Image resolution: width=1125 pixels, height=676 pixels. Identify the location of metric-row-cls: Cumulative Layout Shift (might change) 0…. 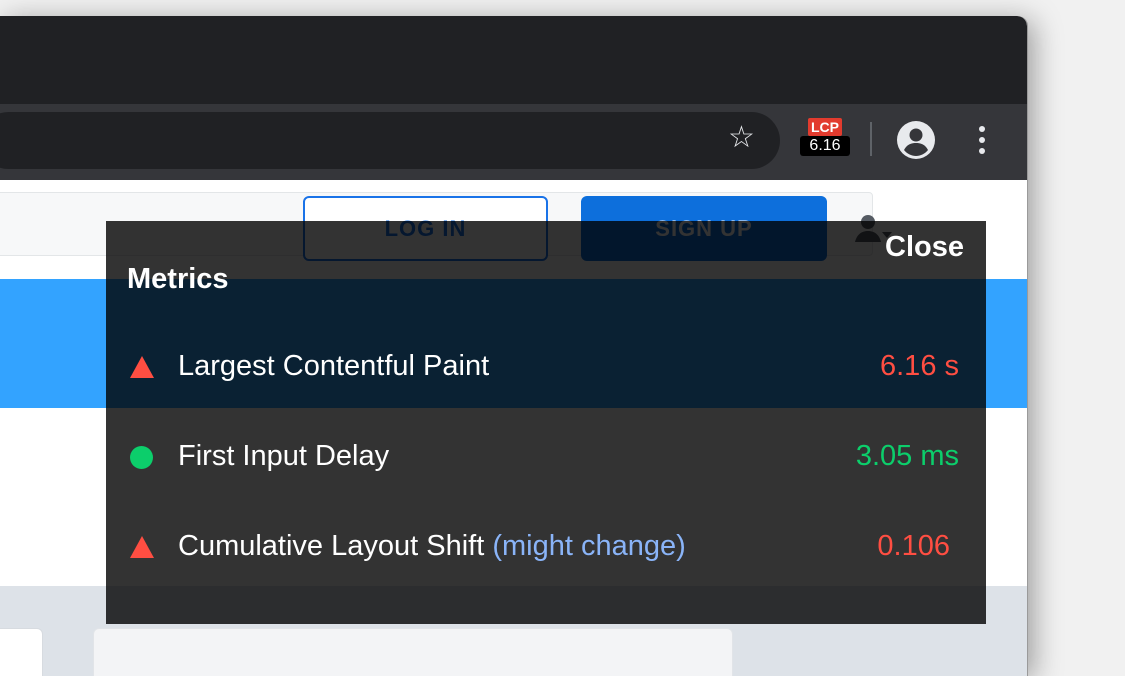
(546, 546).